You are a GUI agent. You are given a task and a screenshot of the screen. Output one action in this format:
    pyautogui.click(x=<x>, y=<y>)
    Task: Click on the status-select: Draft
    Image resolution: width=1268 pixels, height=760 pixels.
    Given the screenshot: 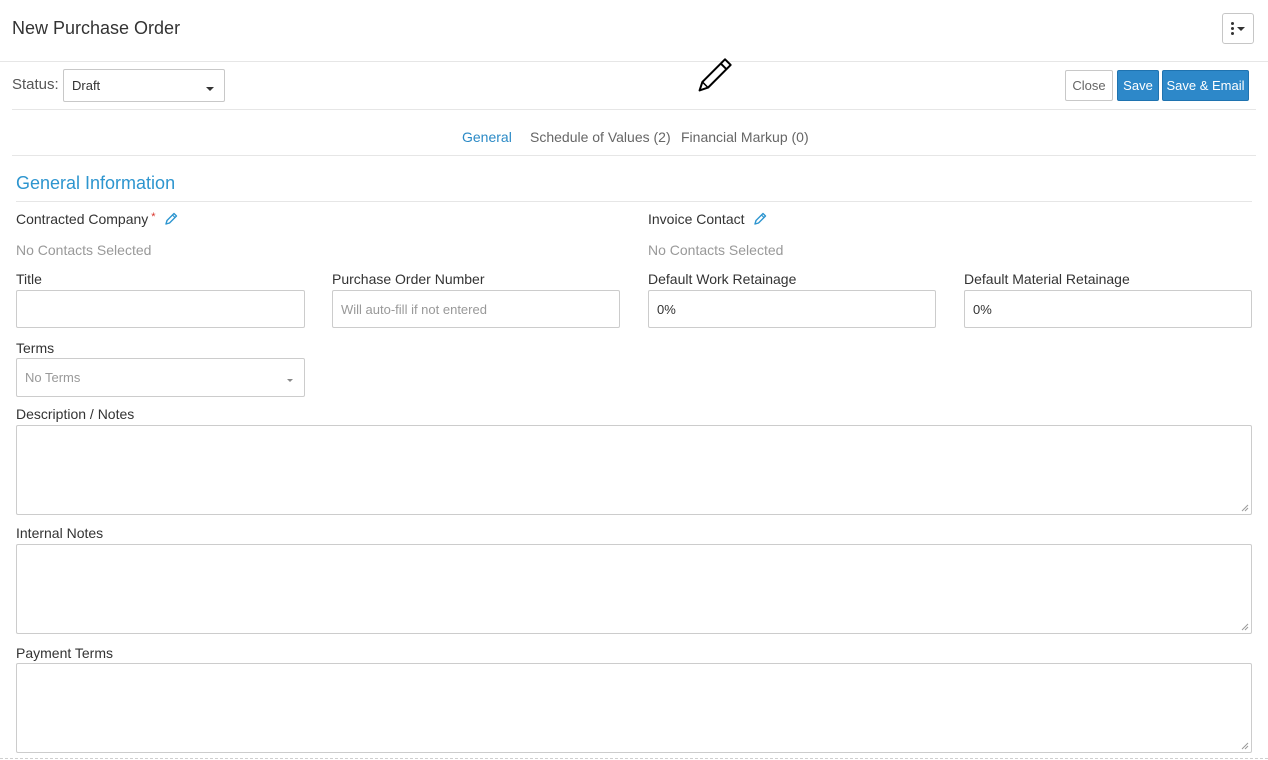 What is the action you would take?
    pyautogui.click(x=144, y=85)
    